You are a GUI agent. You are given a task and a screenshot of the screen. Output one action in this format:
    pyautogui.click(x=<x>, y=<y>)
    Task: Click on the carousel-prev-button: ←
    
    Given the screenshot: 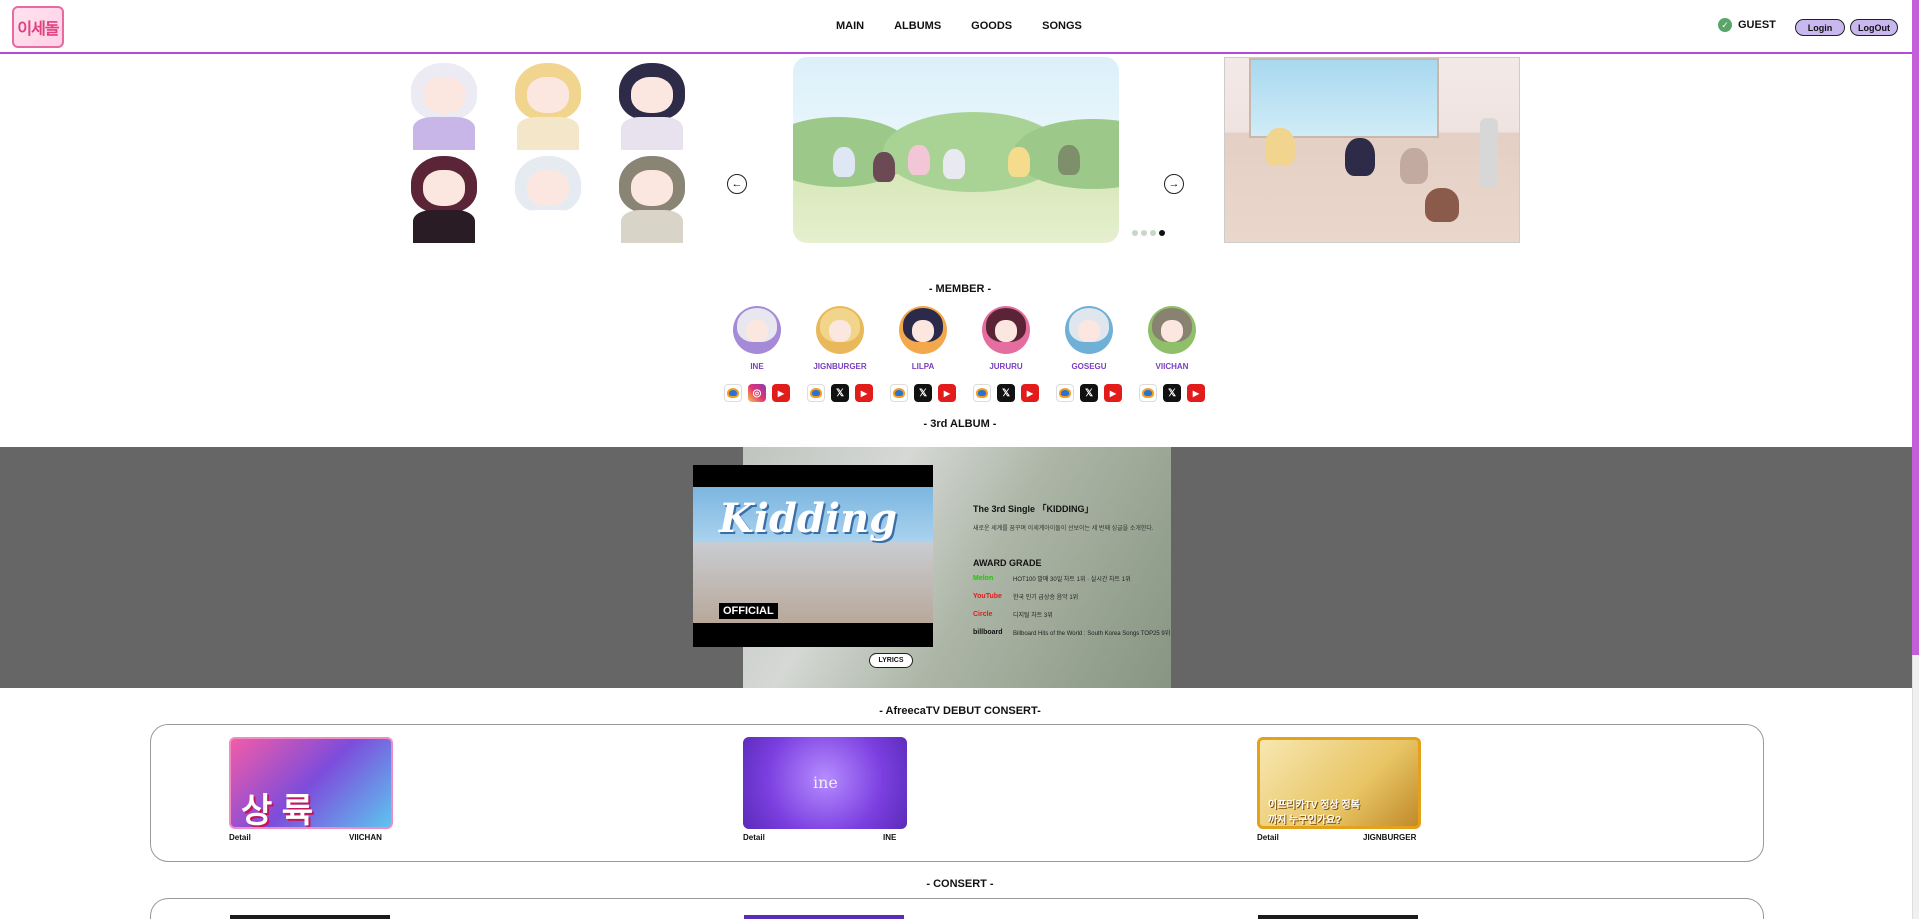 What is the action you would take?
    pyautogui.click(x=737, y=184)
    